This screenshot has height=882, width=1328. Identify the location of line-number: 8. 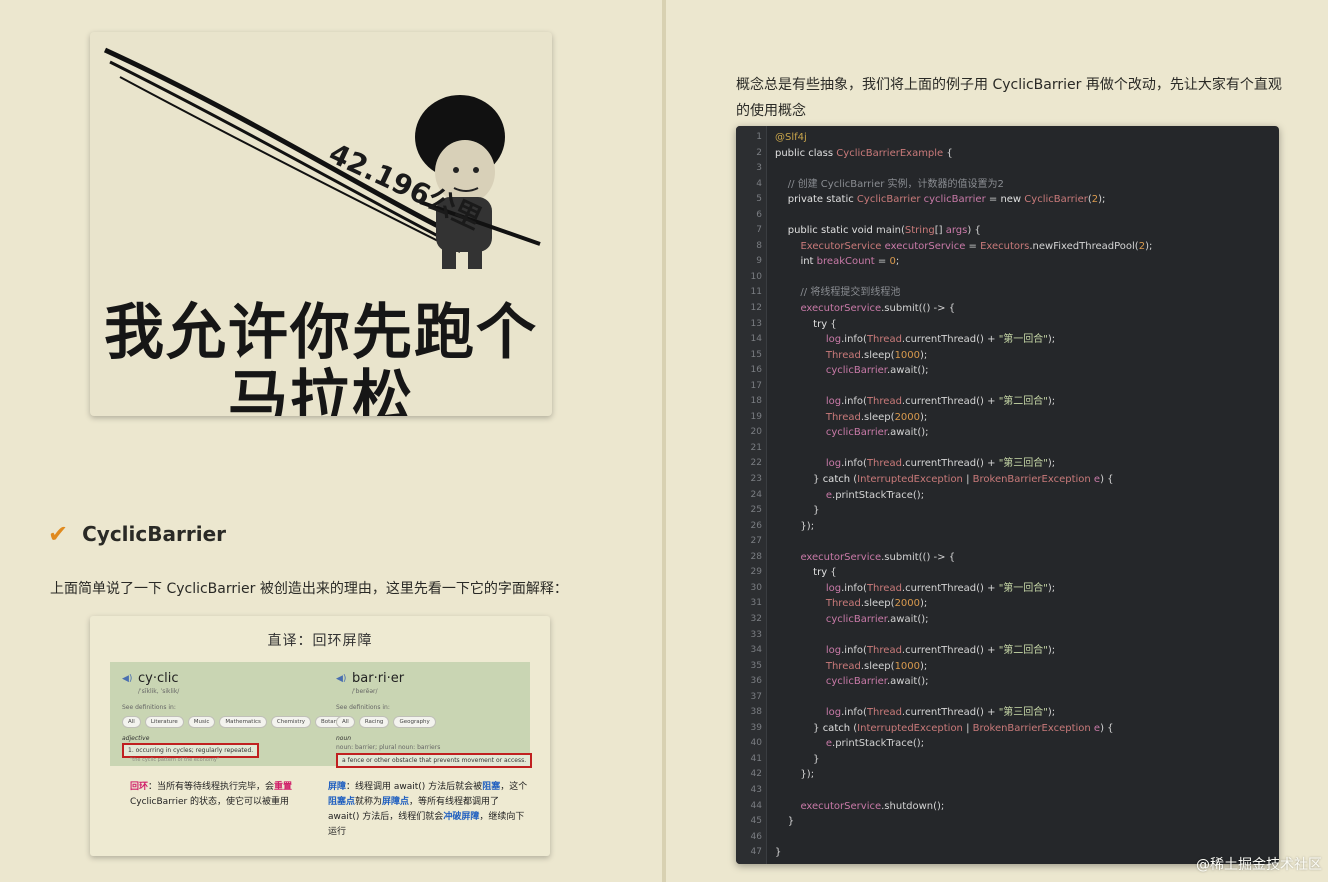
(759, 245).